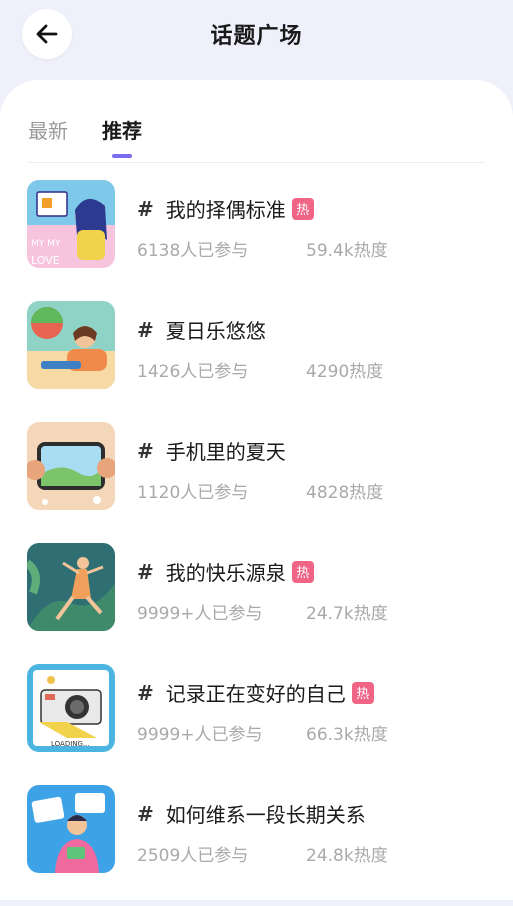  What do you see at coordinates (193, 251) in the screenshot?
I see `participant-count: 6138人已参与` at bounding box center [193, 251].